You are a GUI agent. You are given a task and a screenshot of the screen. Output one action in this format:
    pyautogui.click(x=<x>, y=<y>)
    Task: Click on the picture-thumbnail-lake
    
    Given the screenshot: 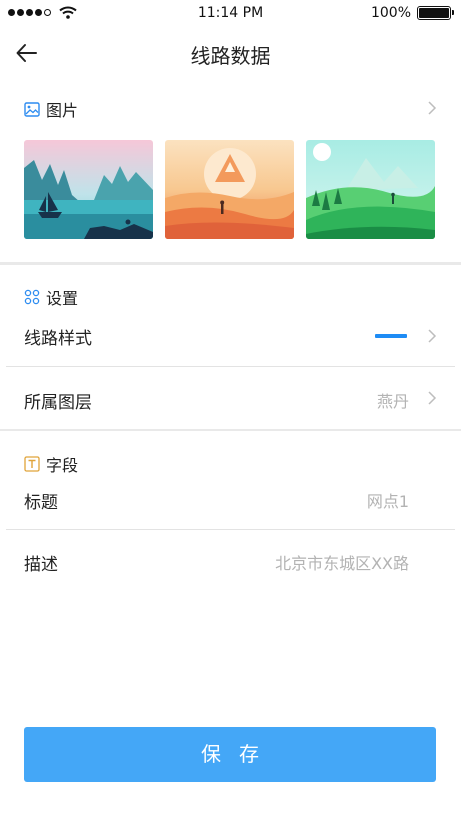 What is the action you would take?
    pyautogui.click(x=88, y=189)
    